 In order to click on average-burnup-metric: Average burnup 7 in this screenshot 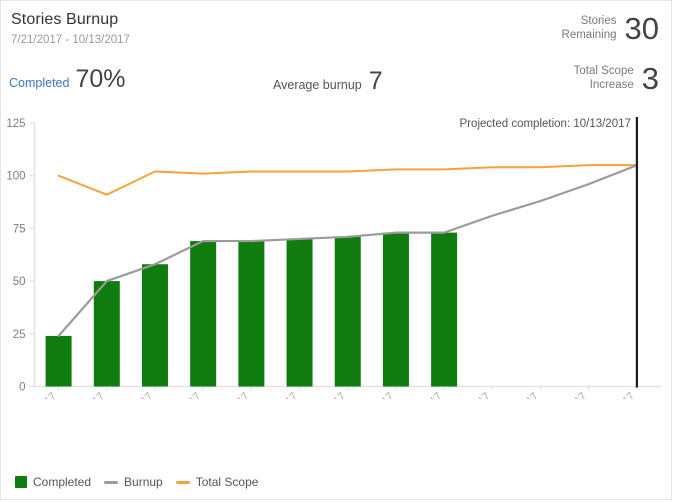, I will do `click(328, 81)`.